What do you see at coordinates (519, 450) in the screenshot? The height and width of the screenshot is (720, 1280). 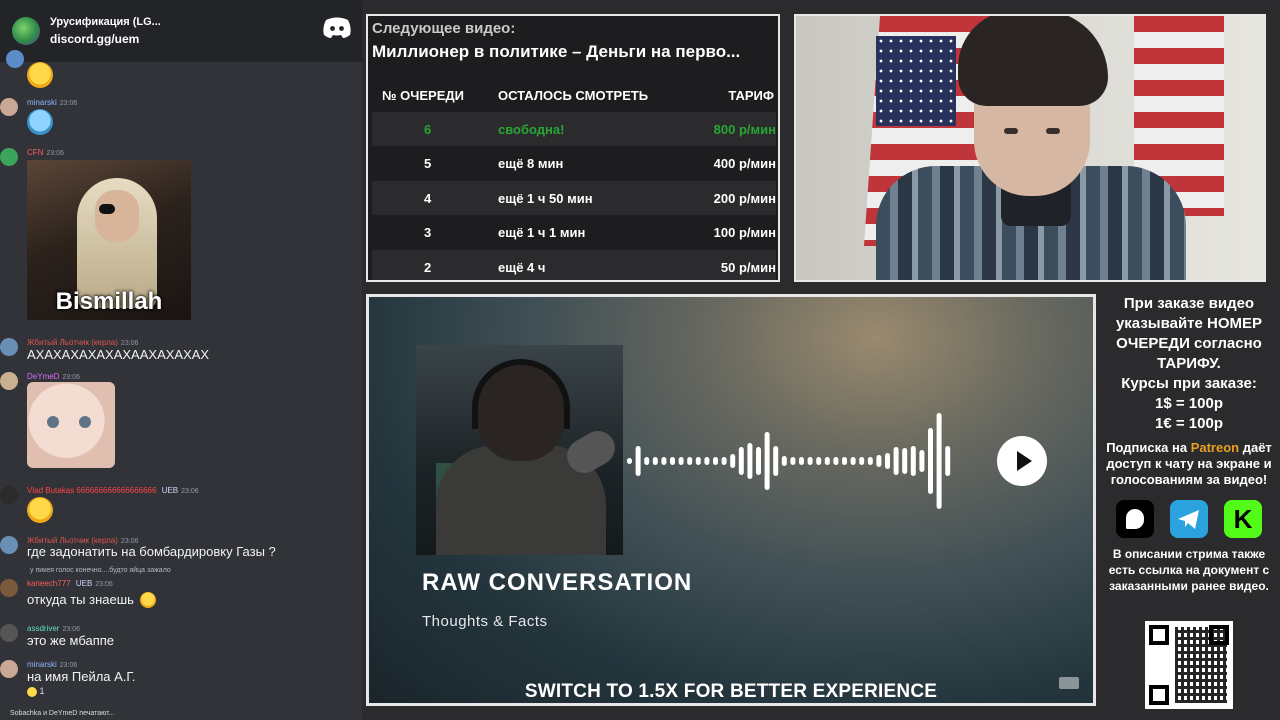 I see `podcast-thumbnail` at bounding box center [519, 450].